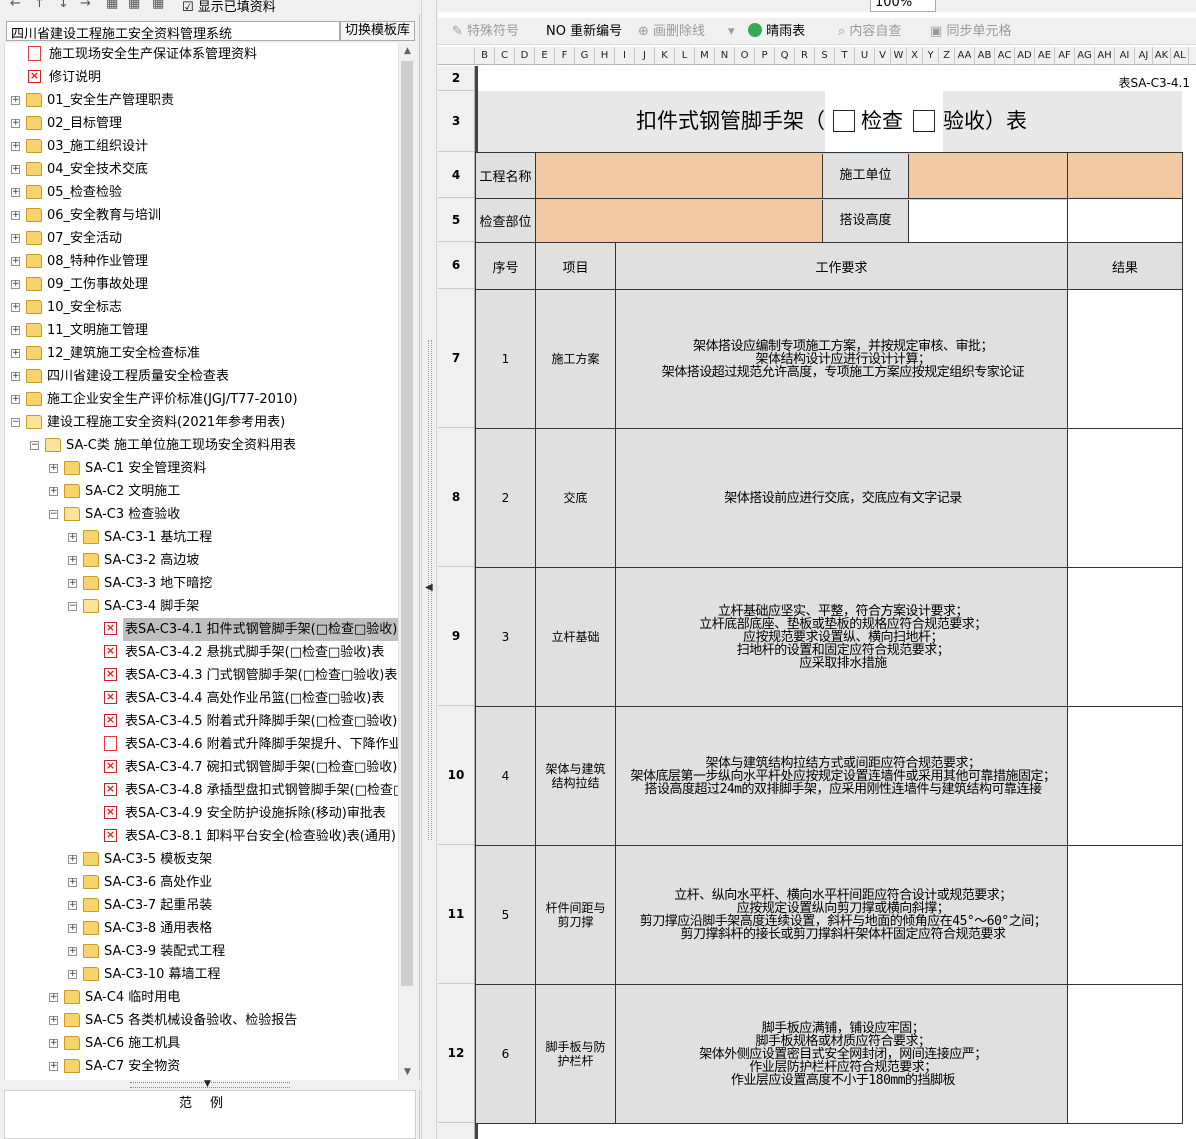  Describe the element at coordinates (505, 56) in the screenshot. I see `column-header: C` at that location.